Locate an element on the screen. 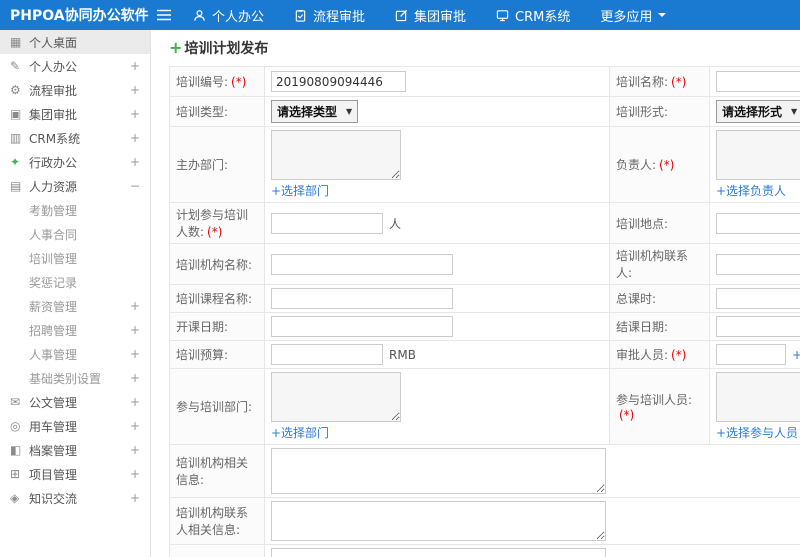 This screenshot has height=557, width=800. nav-label: 个人办公 is located at coordinates (238, 17).